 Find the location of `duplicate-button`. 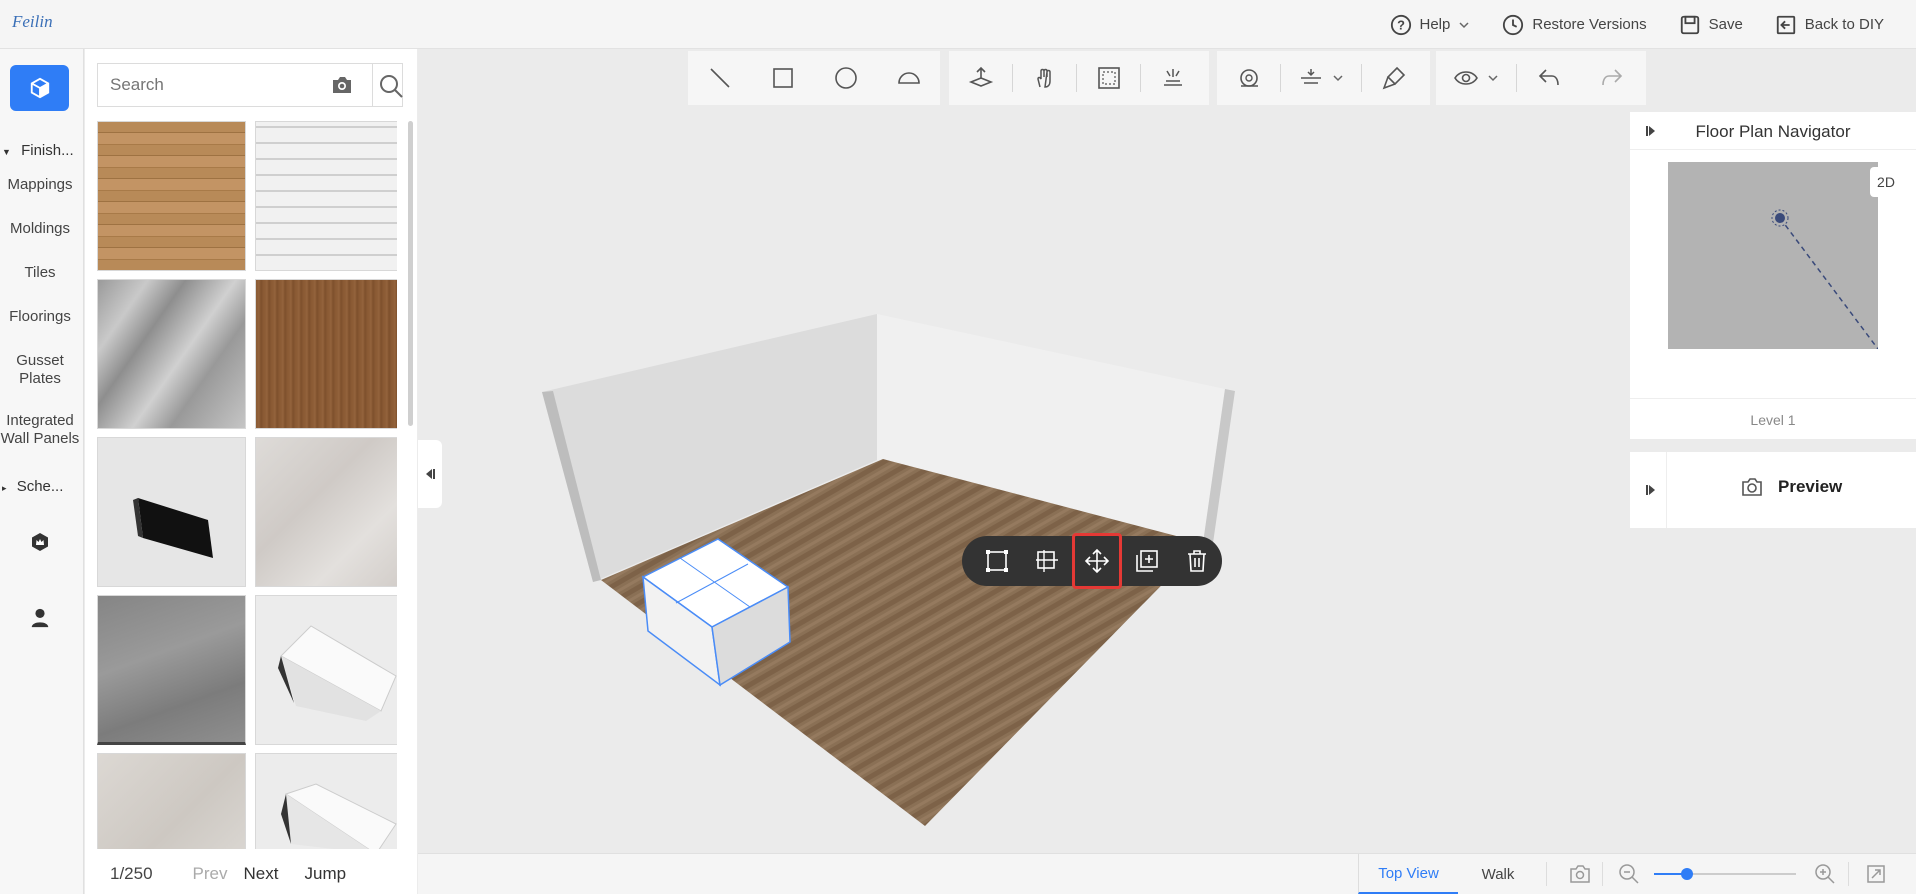

duplicate-button is located at coordinates (1147, 561).